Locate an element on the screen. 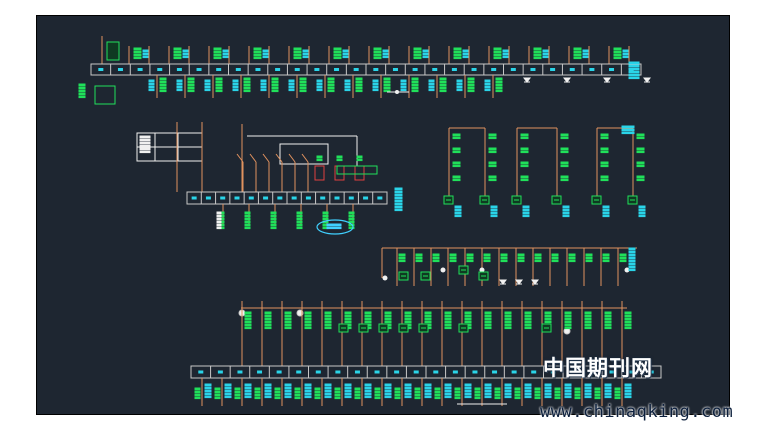 The width and height of the screenshot is (771, 425). fuse-icon is located at coordinates (339, 173).